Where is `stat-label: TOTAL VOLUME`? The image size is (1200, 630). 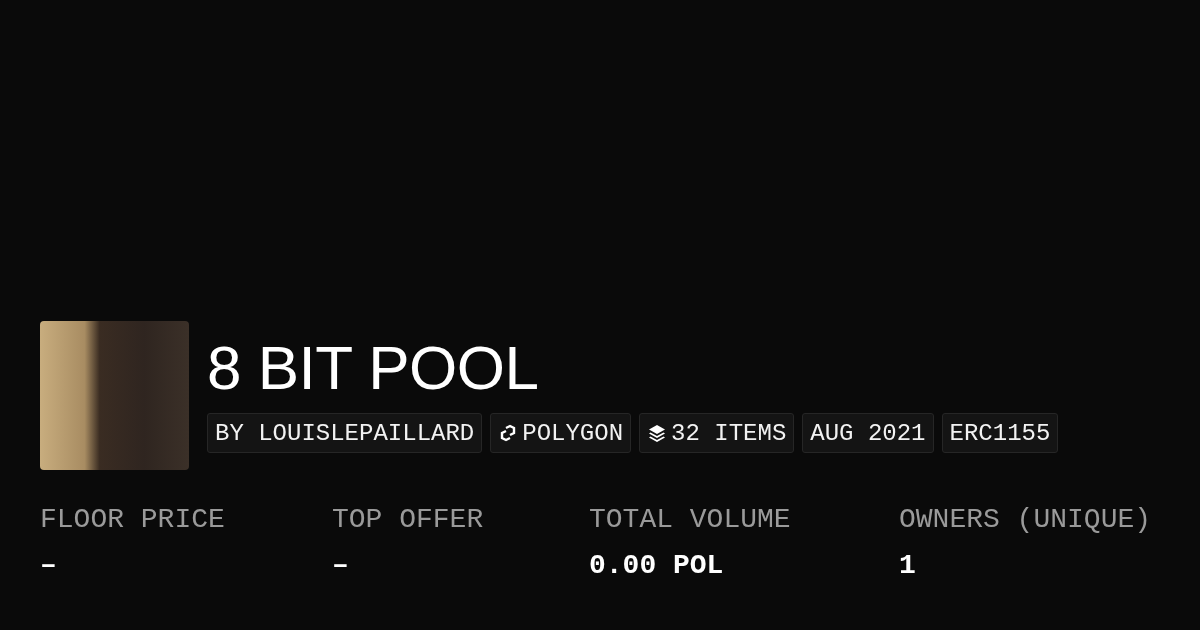 stat-label: TOTAL VOLUME is located at coordinates (690, 520).